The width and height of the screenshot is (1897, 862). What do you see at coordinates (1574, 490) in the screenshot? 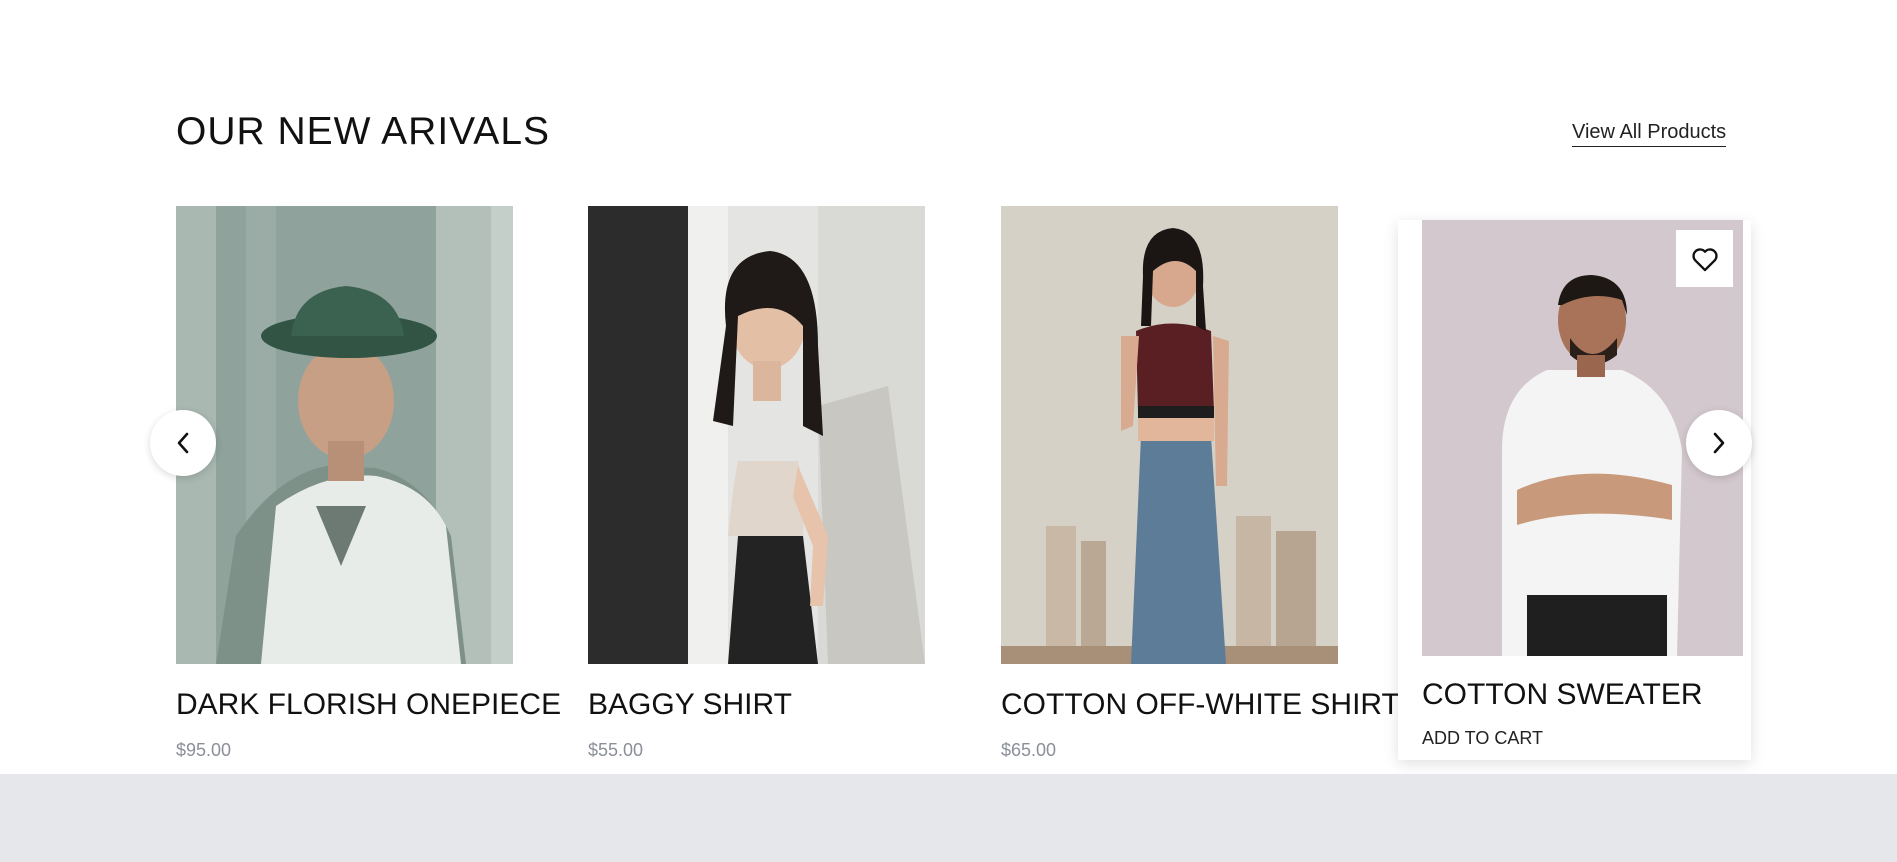
I see `product-card-4: COTTON SWEATER ADD TO CART` at bounding box center [1574, 490].